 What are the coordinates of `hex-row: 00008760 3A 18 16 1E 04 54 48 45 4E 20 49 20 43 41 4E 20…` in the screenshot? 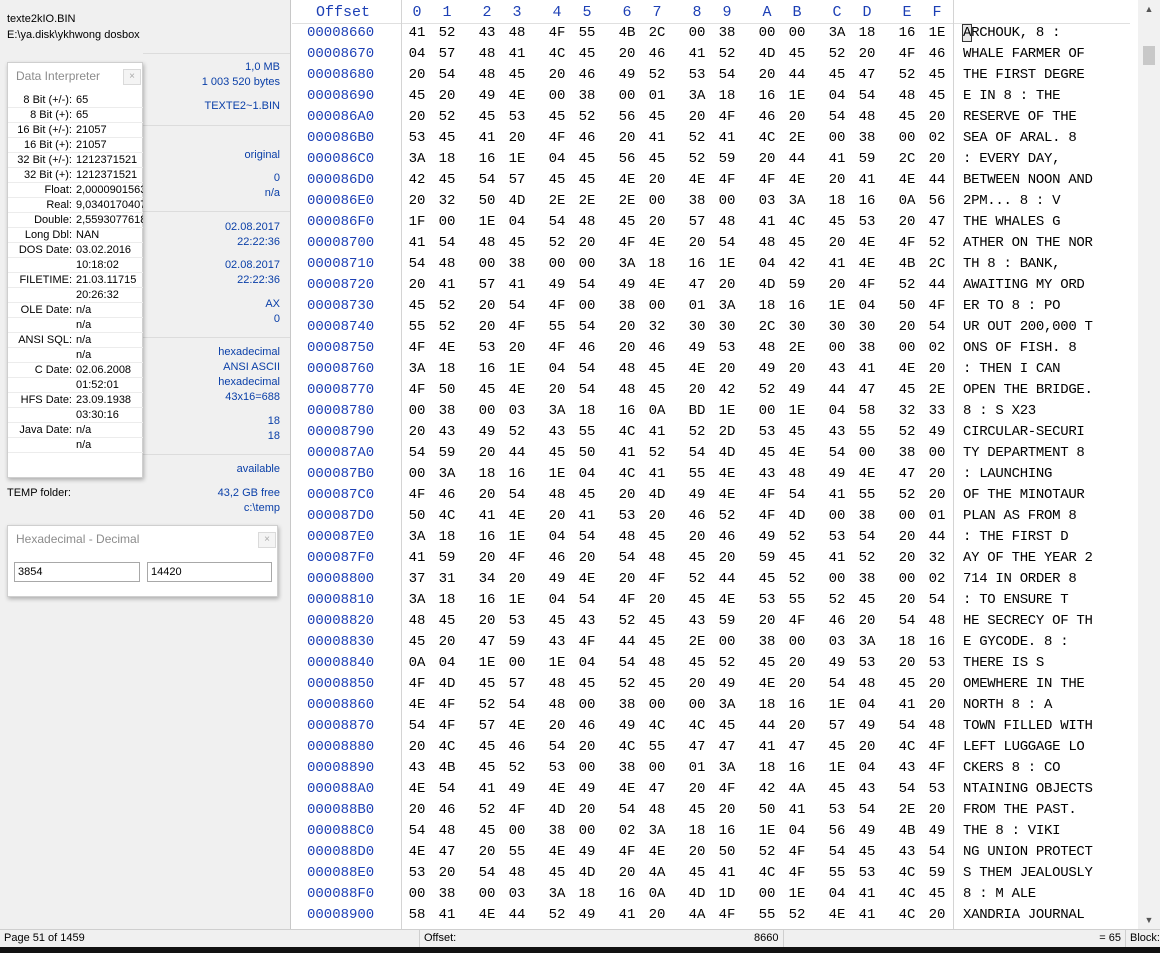 It's located at (711, 369).